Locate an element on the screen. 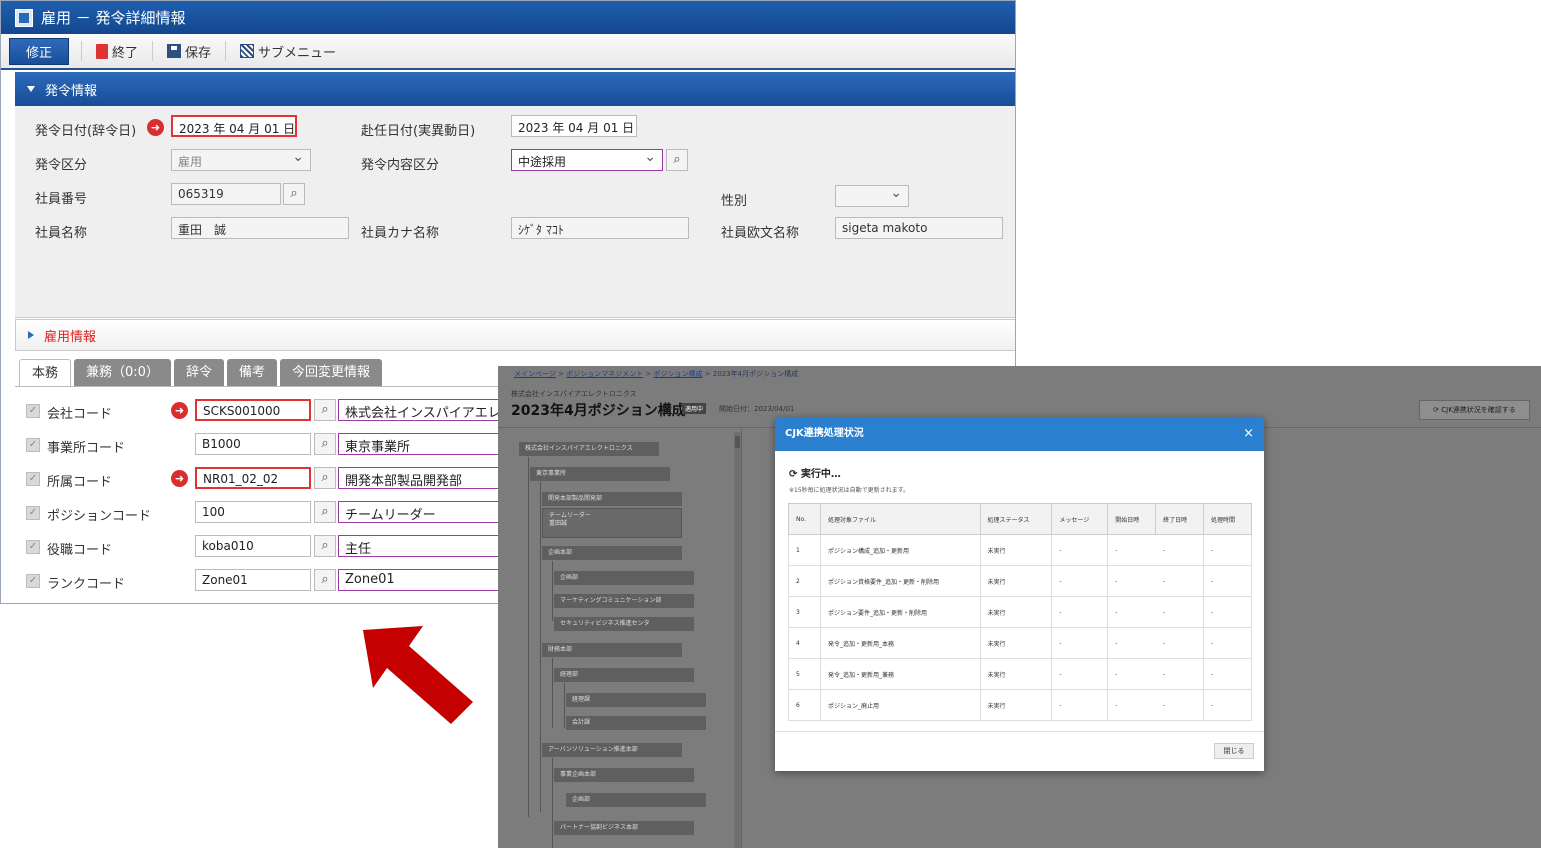 This screenshot has height=848, width=1541. breadcrumb-position-mgmt: ポジションマネジメント is located at coordinates (604, 374).